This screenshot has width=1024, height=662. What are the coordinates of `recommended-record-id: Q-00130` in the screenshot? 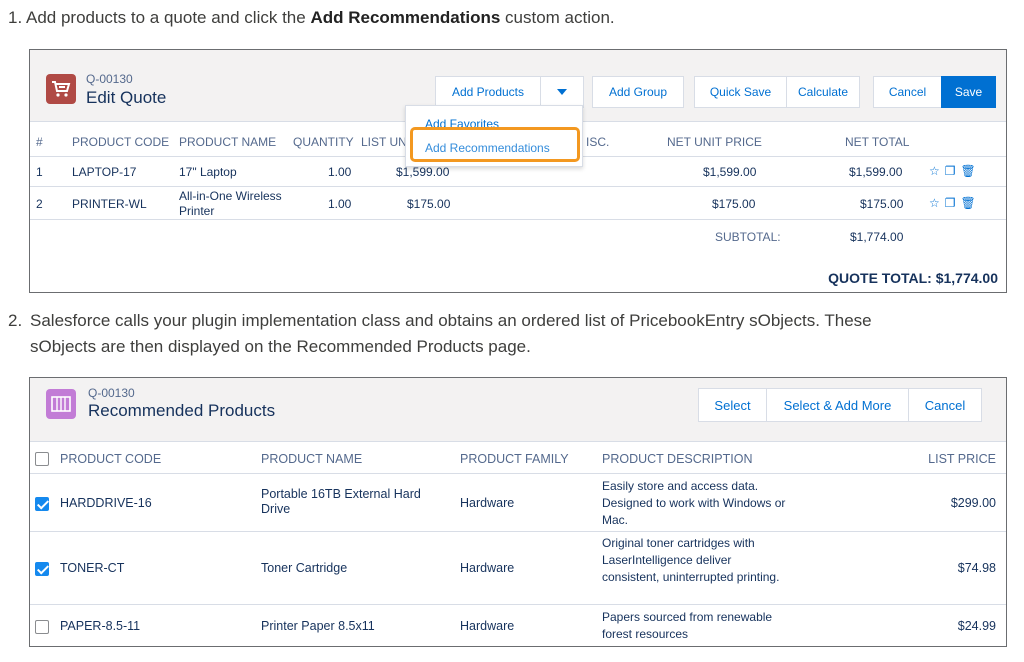 It's located at (111, 393).